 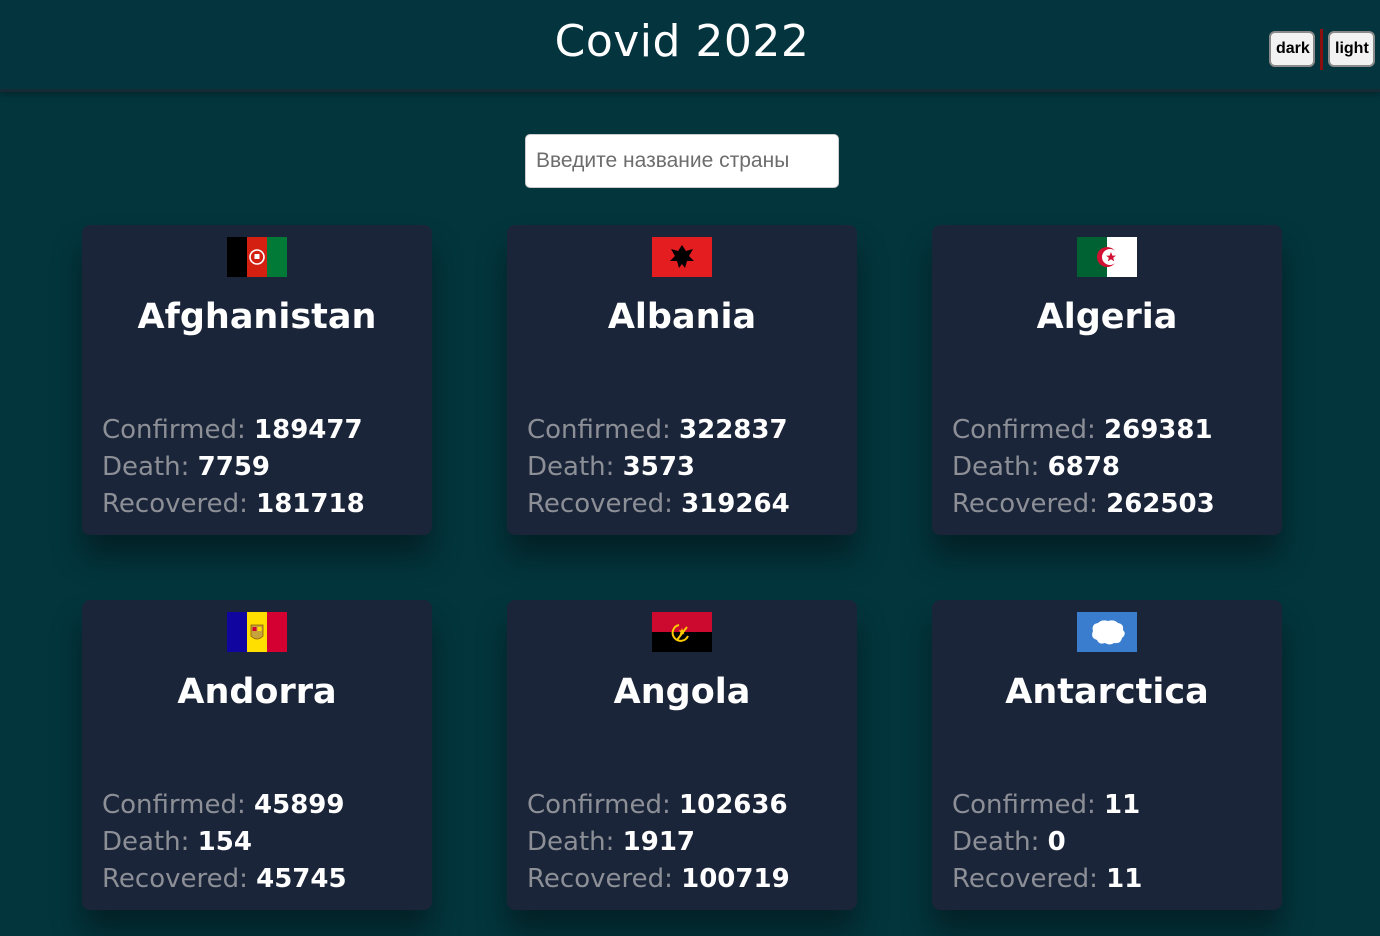 I want to click on app-header: Covid 2022 dark light, so click(x=690, y=46).